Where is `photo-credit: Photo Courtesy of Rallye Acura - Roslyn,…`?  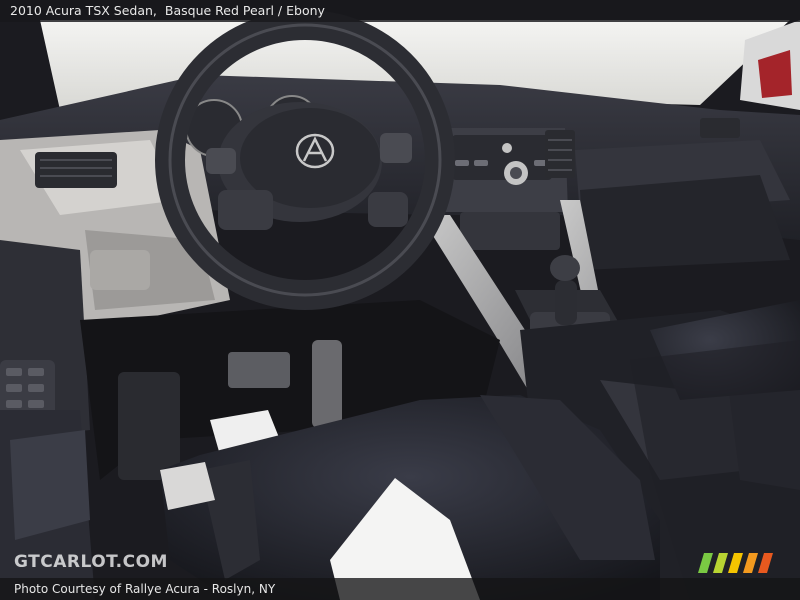 photo-credit: Photo Courtesy of Rallye Acura - Roslyn,… is located at coordinates (400, 589).